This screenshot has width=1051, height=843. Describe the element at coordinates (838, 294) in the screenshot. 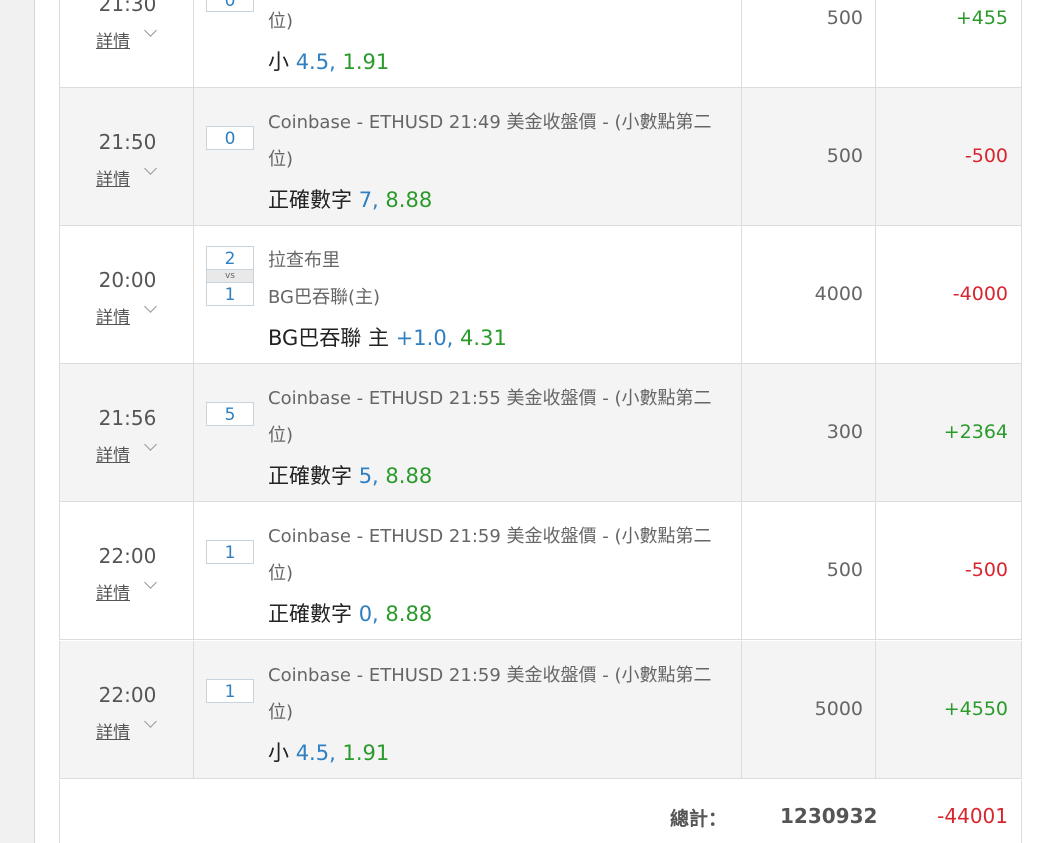

I see `stake-amount: 4000` at that location.